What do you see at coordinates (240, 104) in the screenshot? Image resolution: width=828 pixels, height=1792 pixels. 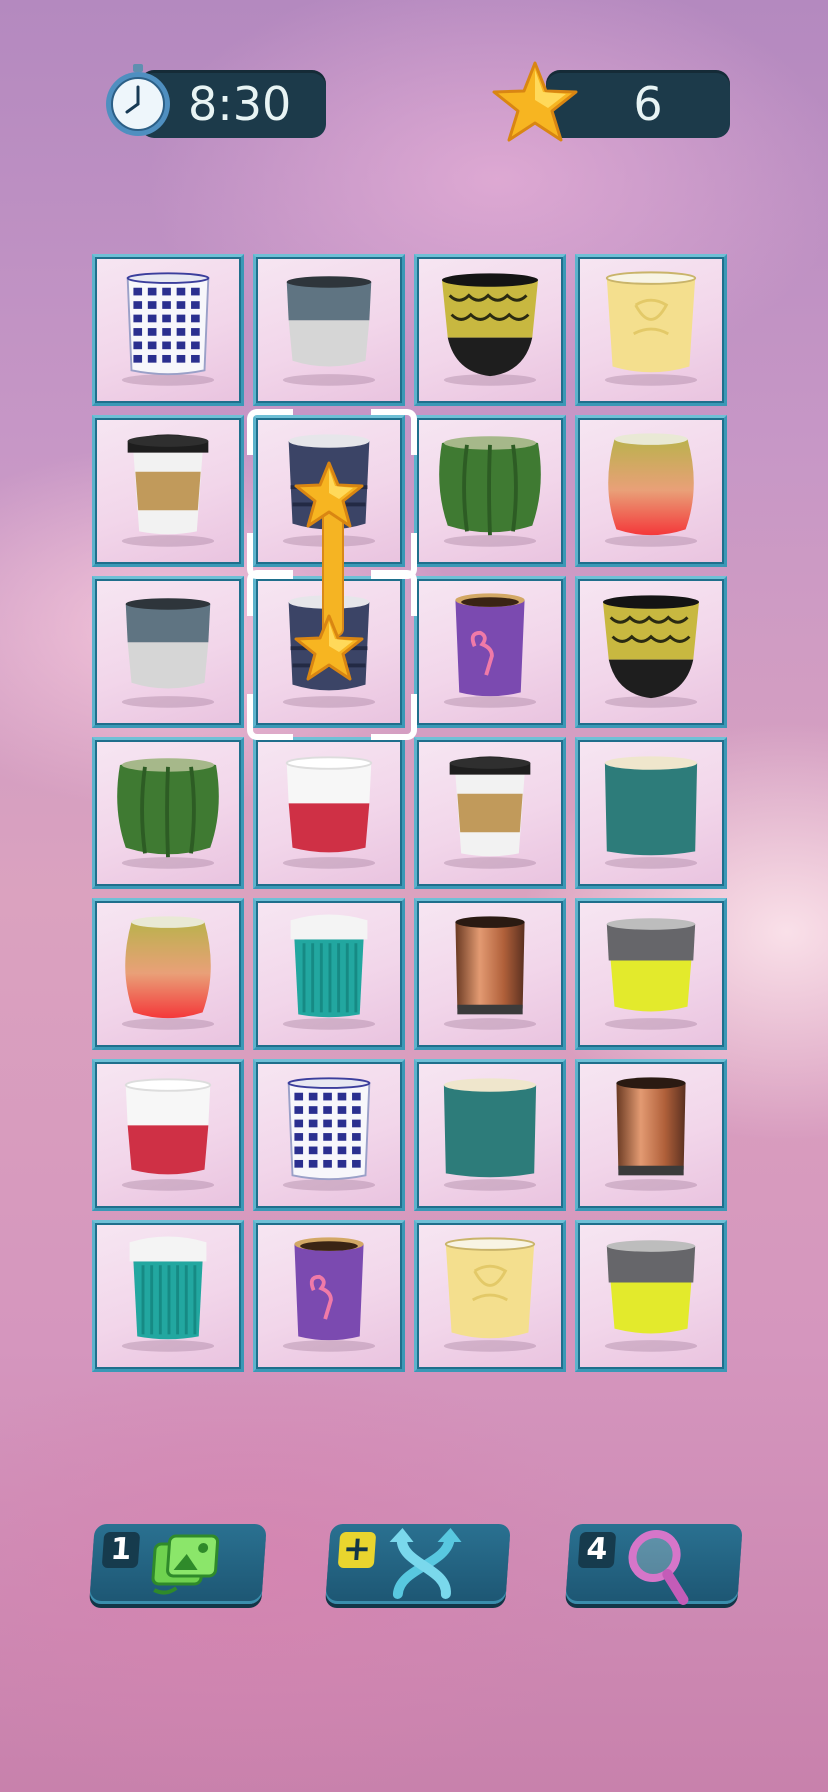 I see `timer-text: 8:30` at bounding box center [240, 104].